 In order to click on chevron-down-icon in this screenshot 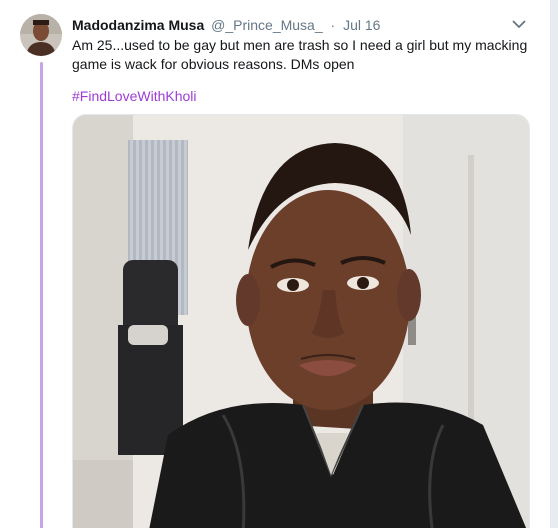, I will do `click(519, 24)`.